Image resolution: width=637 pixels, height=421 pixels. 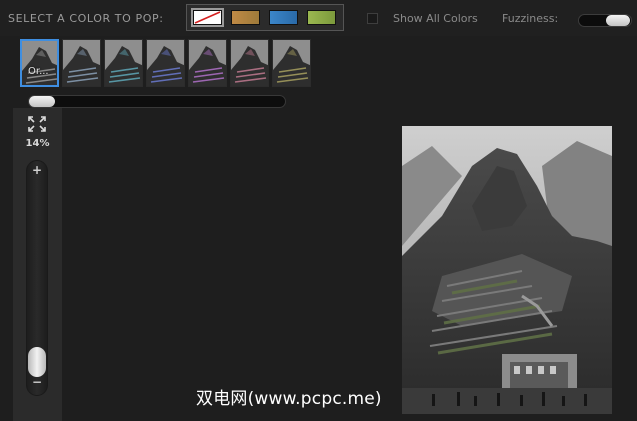 What do you see at coordinates (245, 17) in the screenshot?
I see `swatch-orange` at bounding box center [245, 17].